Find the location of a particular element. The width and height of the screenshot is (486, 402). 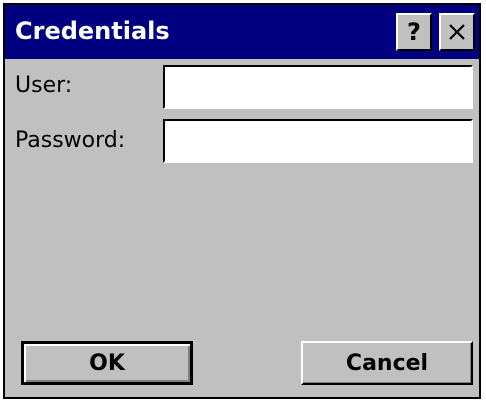

cancel-button: Cancel is located at coordinates (387, 363).